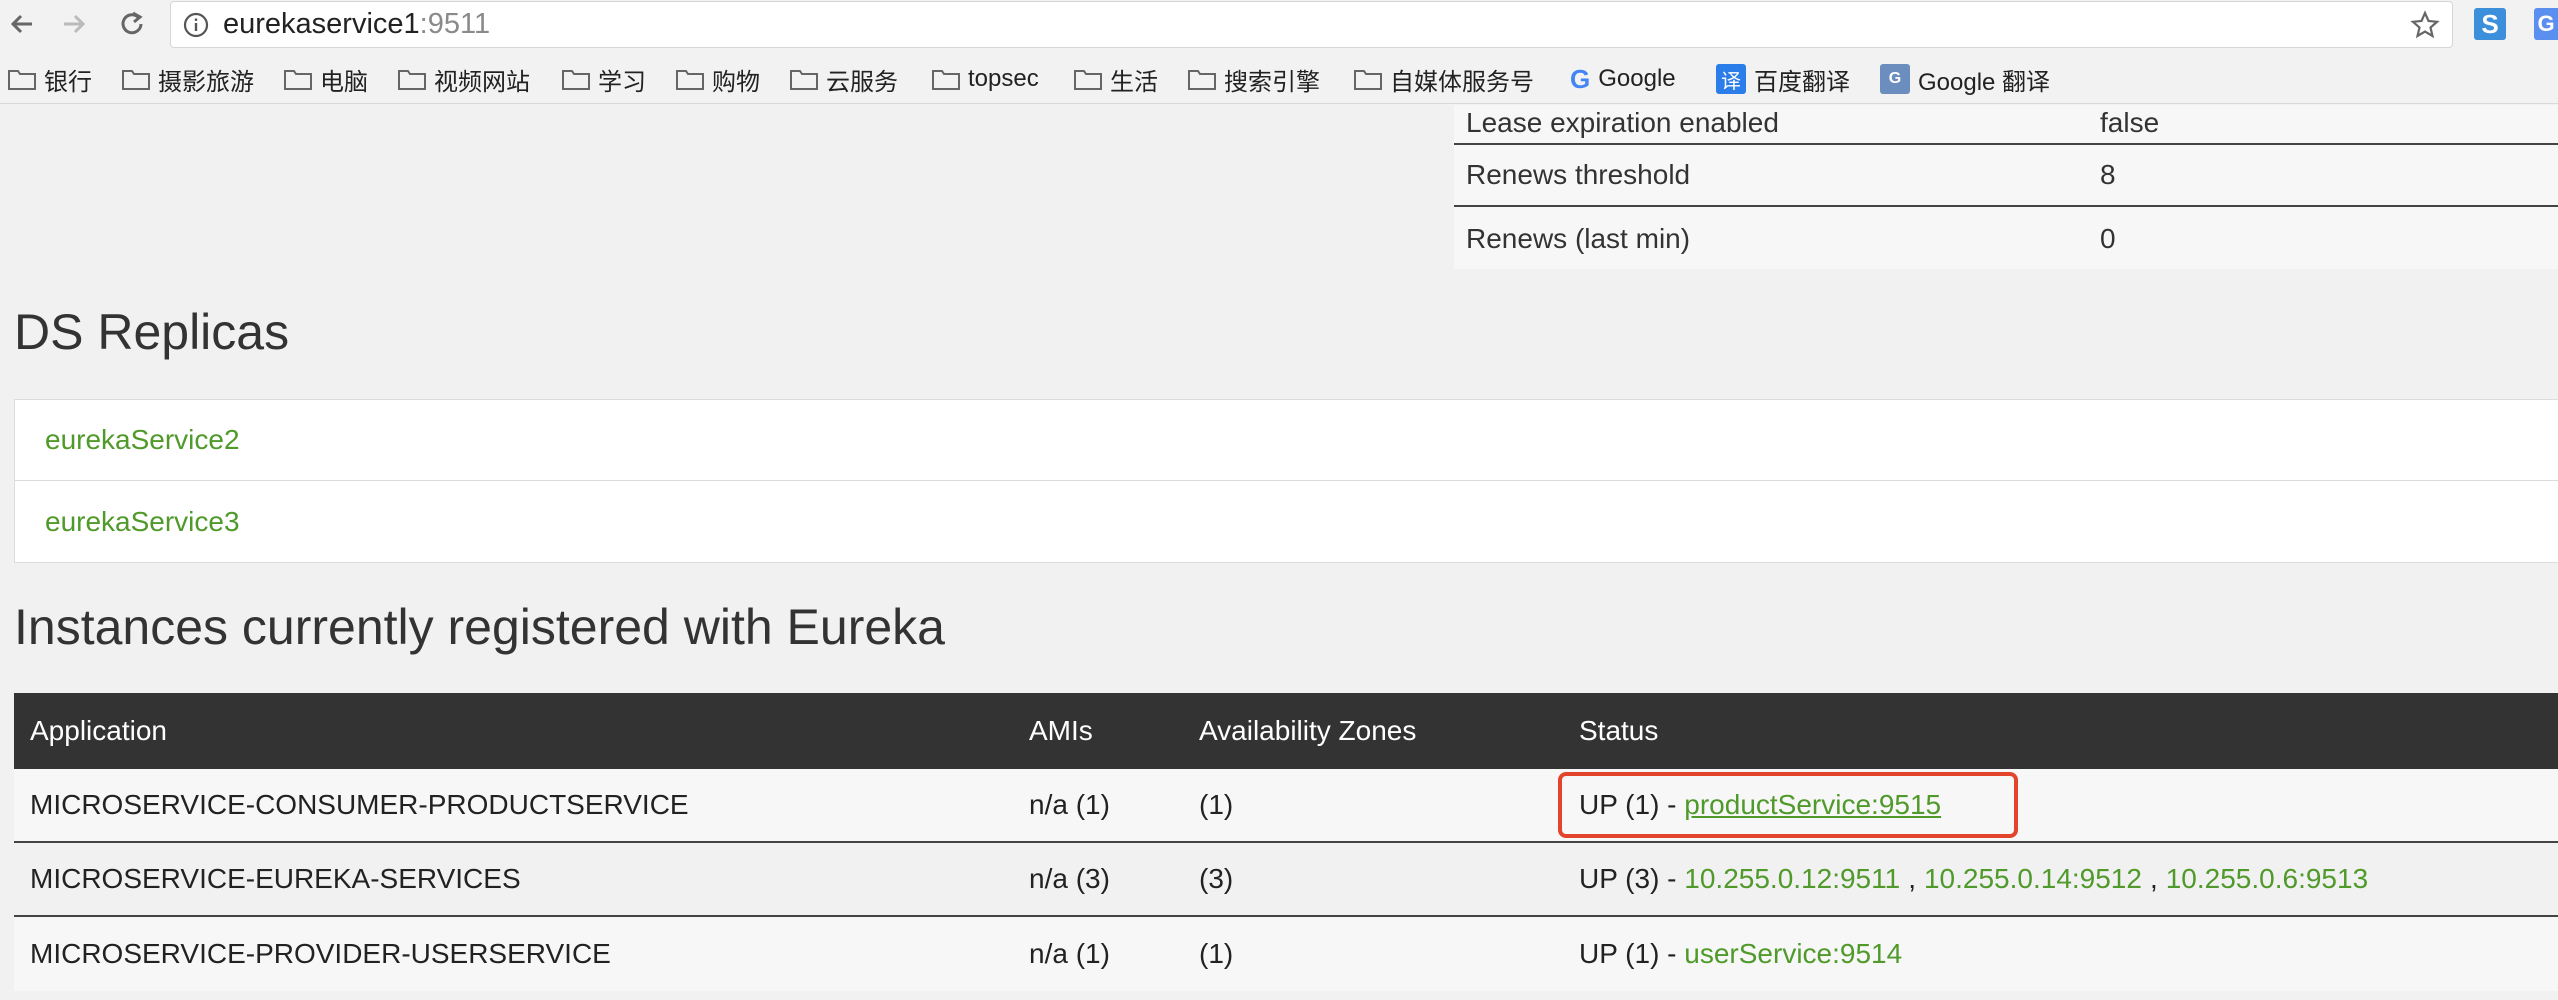  I want to click on bookmark-folder: 云服务, so click(844, 80).